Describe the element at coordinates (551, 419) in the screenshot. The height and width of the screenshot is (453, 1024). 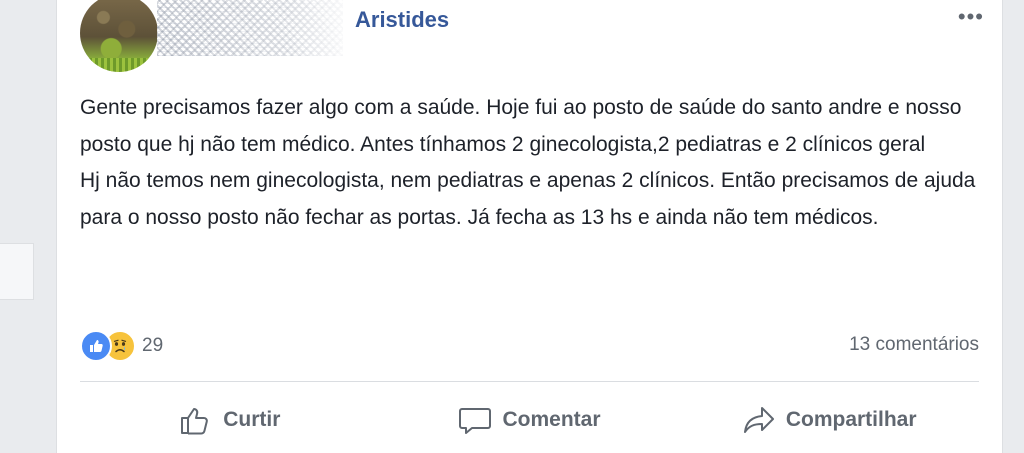
I see `comment-button-label: Comentar` at that location.